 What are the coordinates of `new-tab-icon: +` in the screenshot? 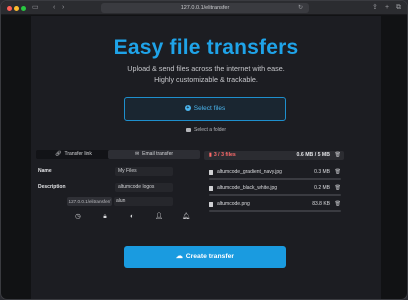 It's located at (387, 8).